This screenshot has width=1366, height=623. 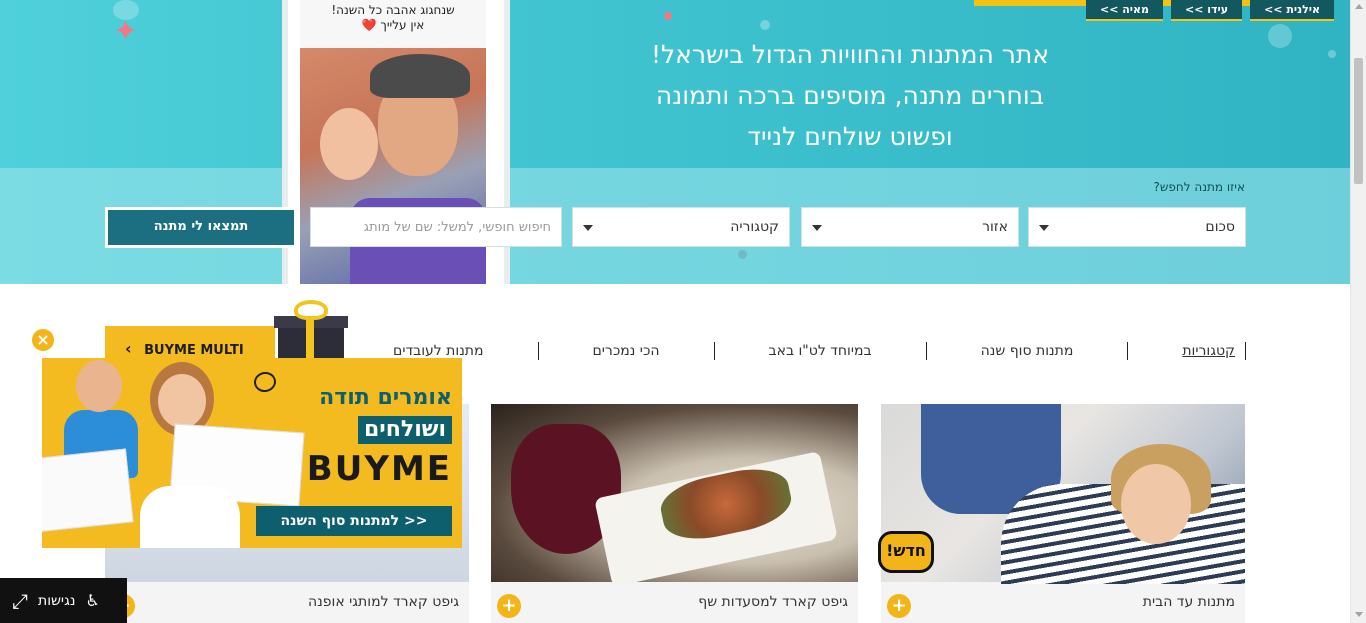 I want to click on card-image-woman-phone, so click(x=1063, y=494).